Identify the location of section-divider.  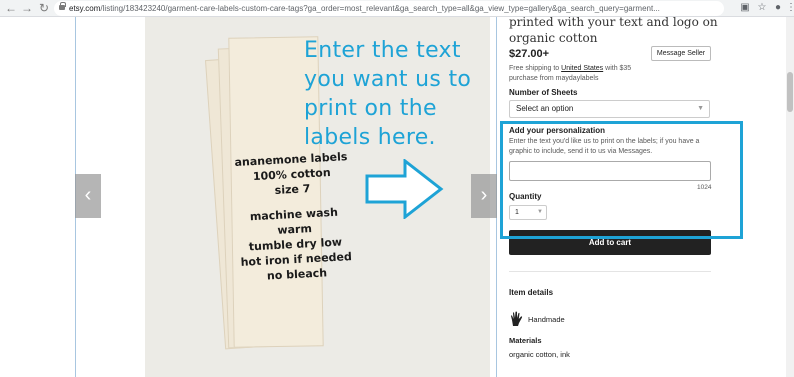
(610, 271).